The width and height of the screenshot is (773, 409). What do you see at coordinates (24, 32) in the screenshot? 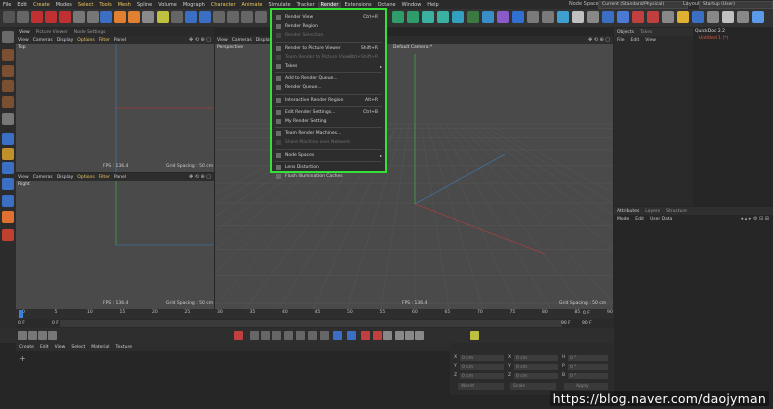
I see `tab-view: View` at bounding box center [24, 32].